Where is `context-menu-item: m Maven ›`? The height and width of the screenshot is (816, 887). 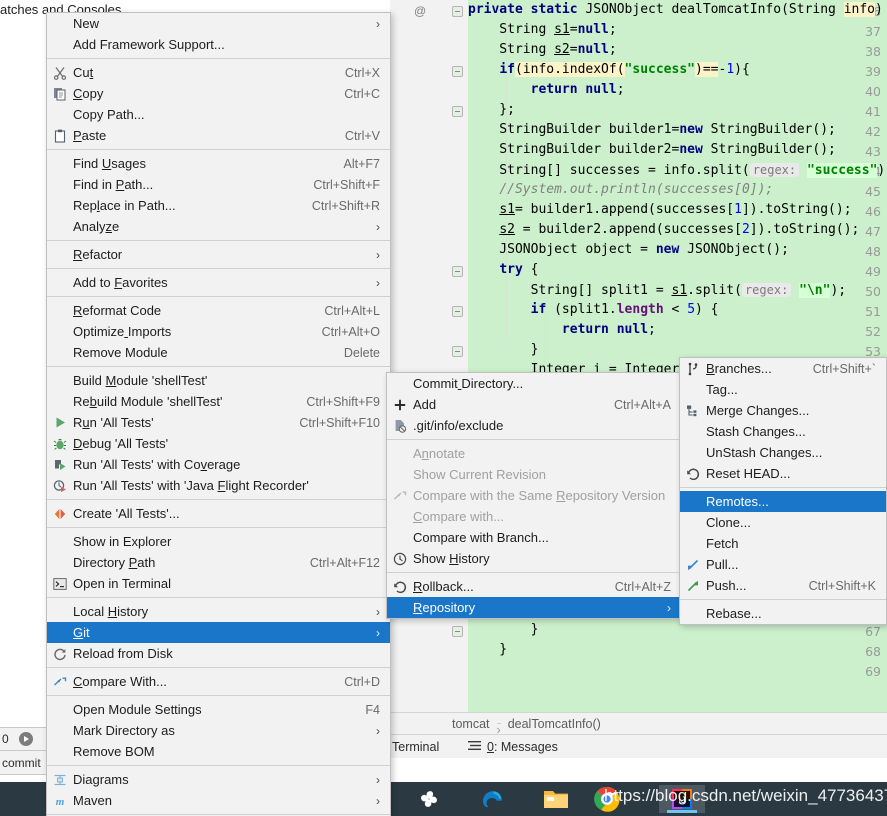
context-menu-item: m Maven › is located at coordinates (218, 800).